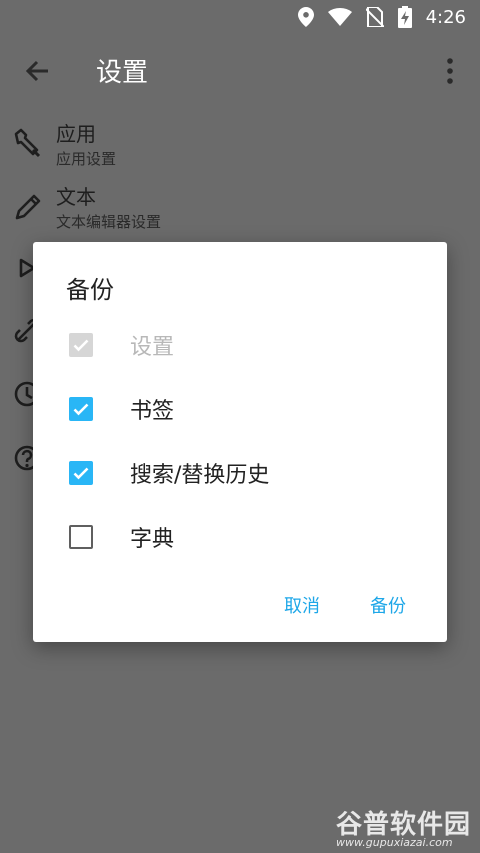 The image size is (480, 853). Describe the element at coordinates (388, 605) in the screenshot. I see `backup-button: 备份` at that location.